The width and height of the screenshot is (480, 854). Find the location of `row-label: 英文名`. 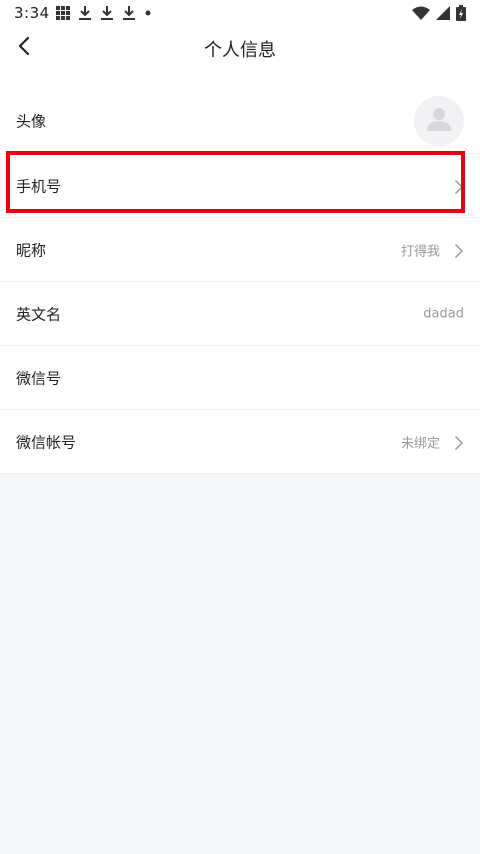

row-label: 英文名 is located at coordinates (39, 314).